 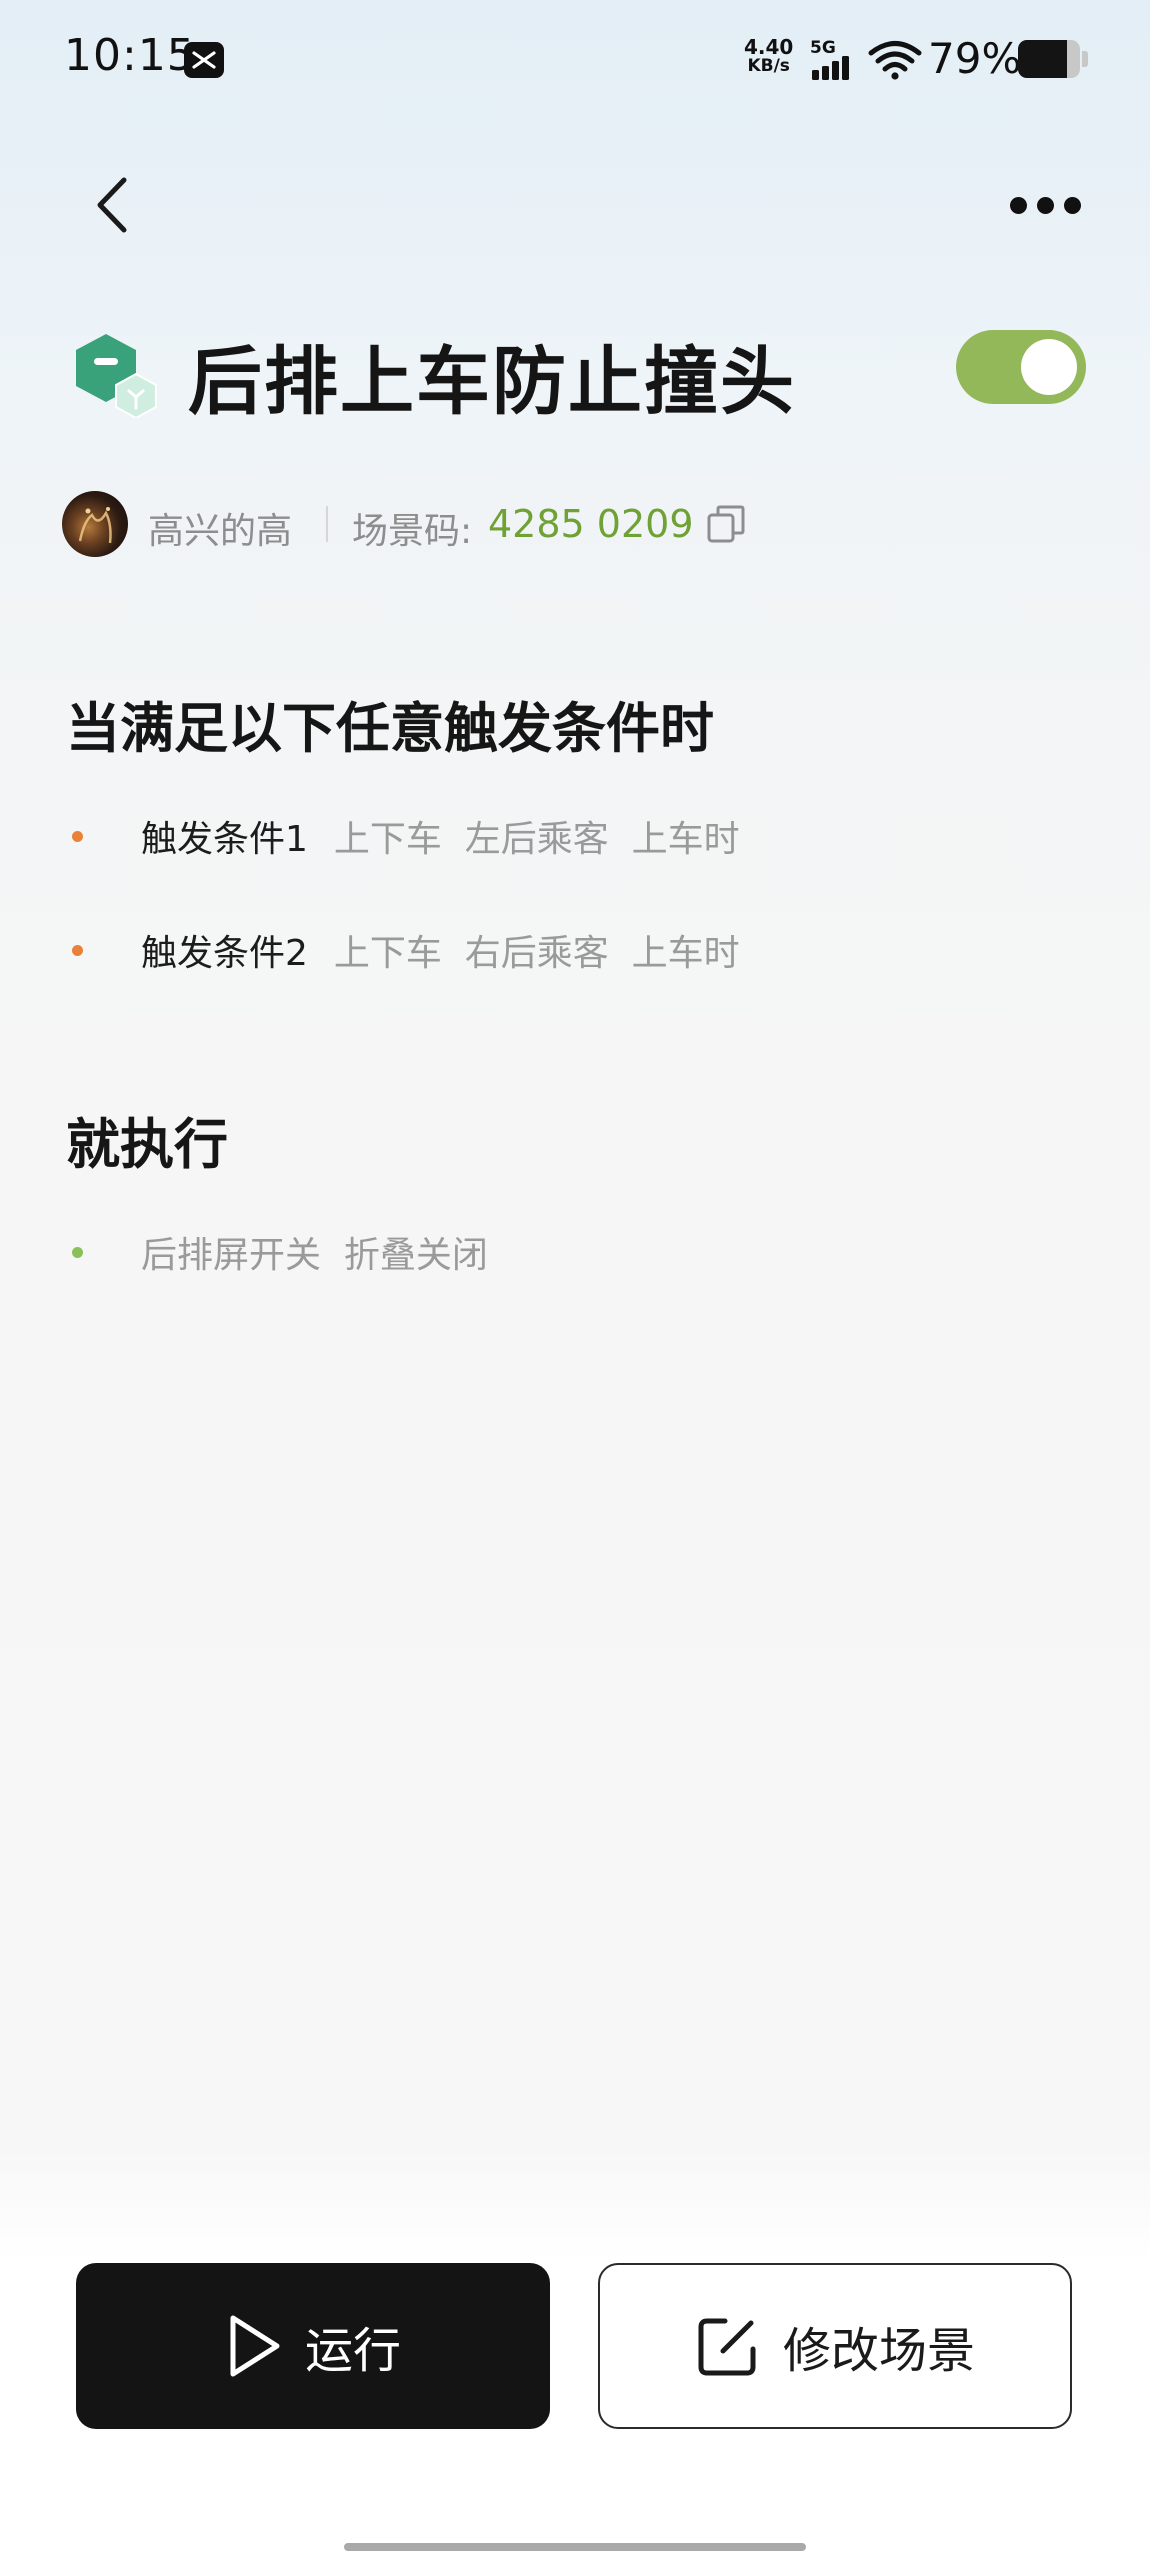 What do you see at coordinates (1085, 59) in the screenshot?
I see `battery-tip` at bounding box center [1085, 59].